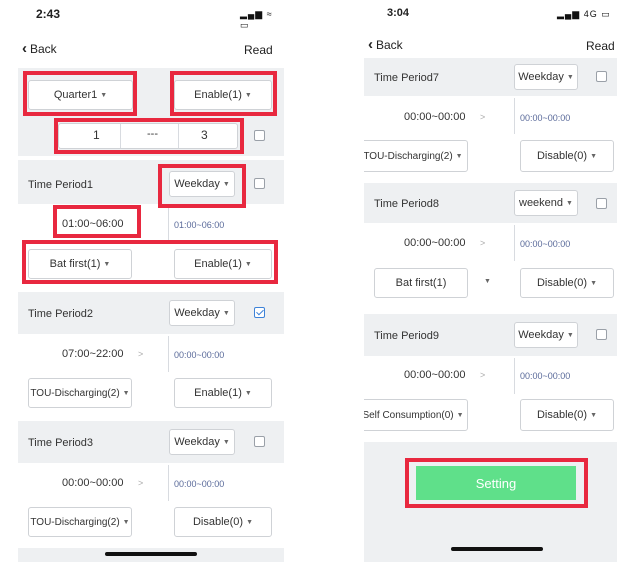  Describe the element at coordinates (256, 19) in the screenshot. I see `status-icons: ▂▄▆ ≈ ▭` at that location.